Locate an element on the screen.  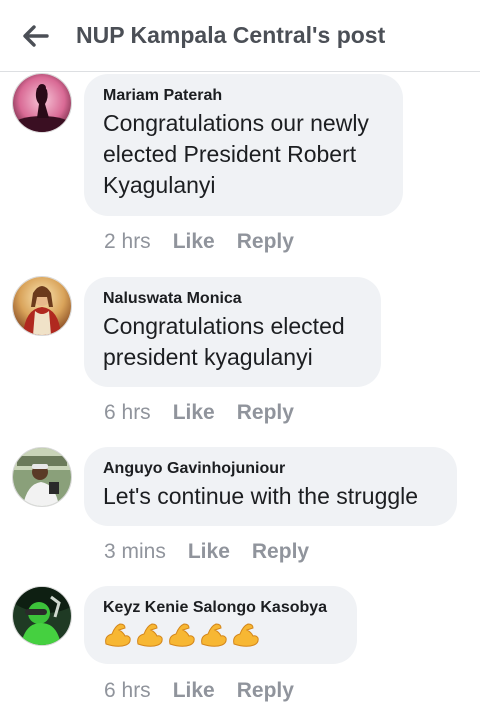
comment-time: 2 hrs is located at coordinates (127, 241).